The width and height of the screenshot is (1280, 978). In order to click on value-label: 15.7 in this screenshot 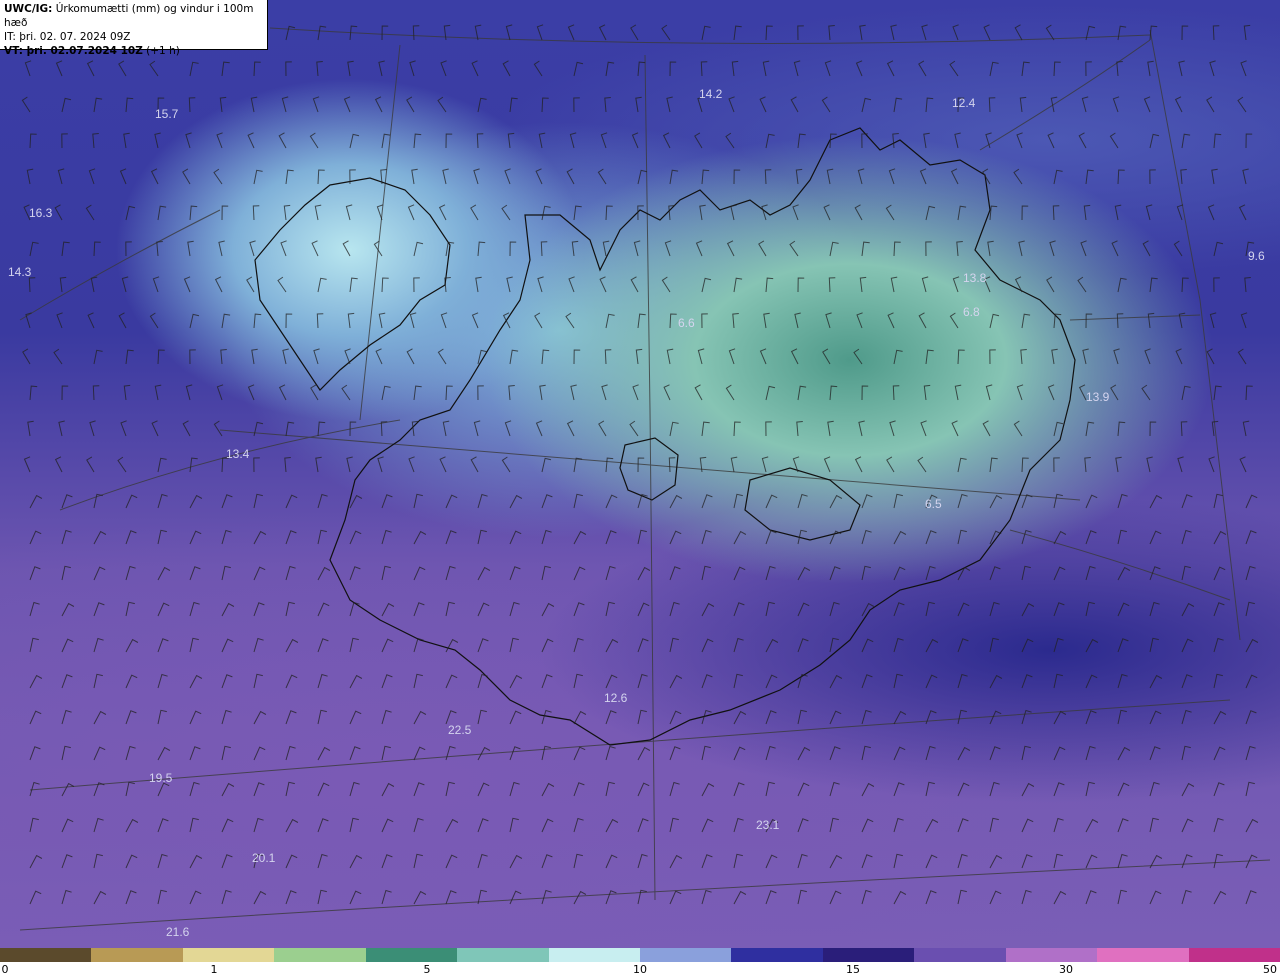, I will do `click(167, 114)`.